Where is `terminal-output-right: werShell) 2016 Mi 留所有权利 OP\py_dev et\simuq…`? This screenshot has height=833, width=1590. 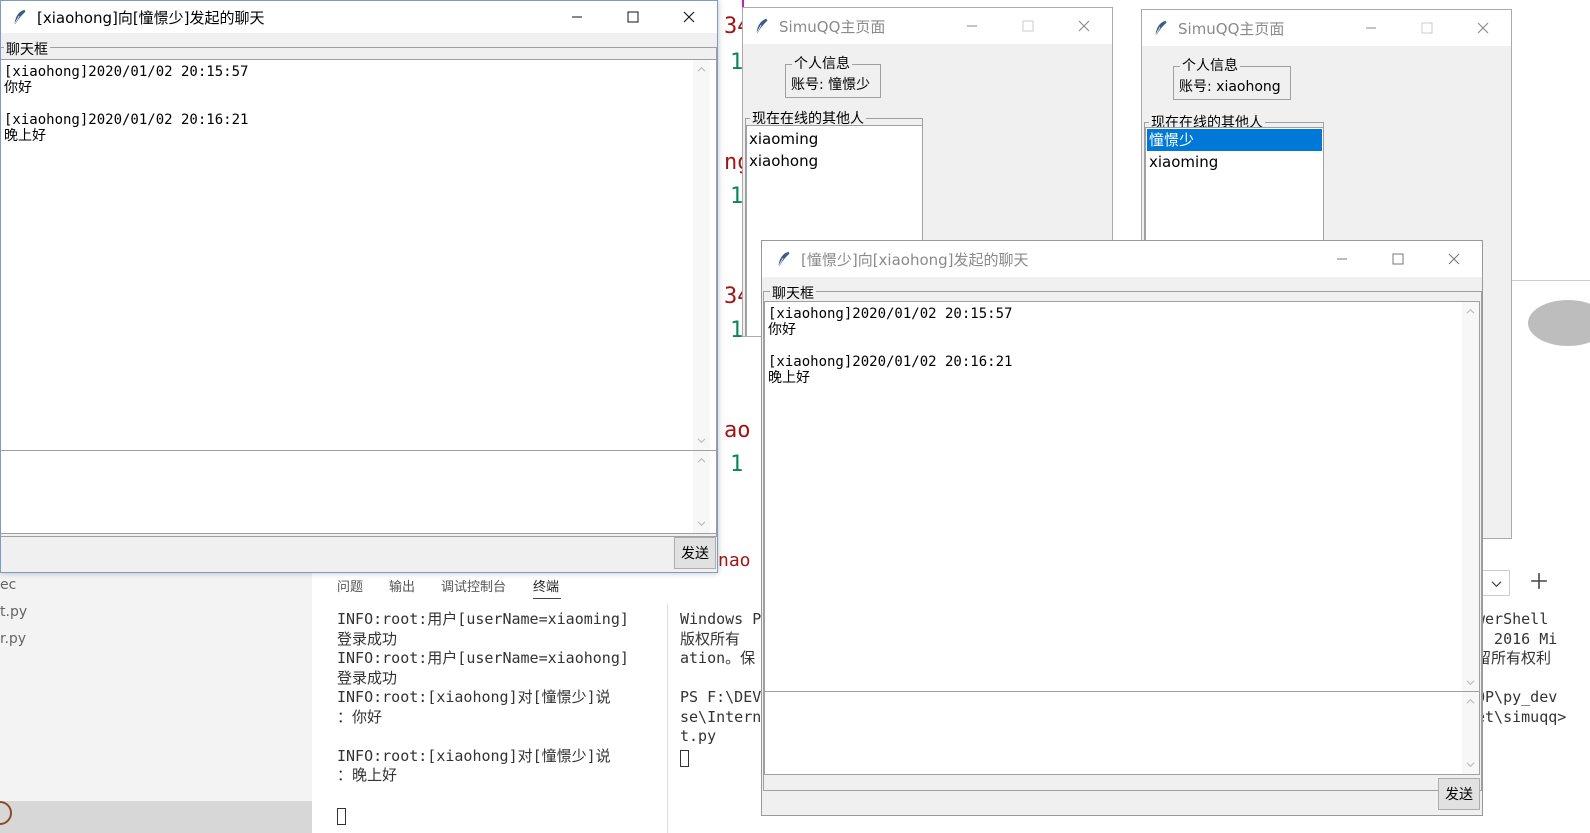
terminal-output-right: werShell) 2016 Mi 留所有权利 OP\py_dev et\simuq… is located at coordinates (1521, 668).